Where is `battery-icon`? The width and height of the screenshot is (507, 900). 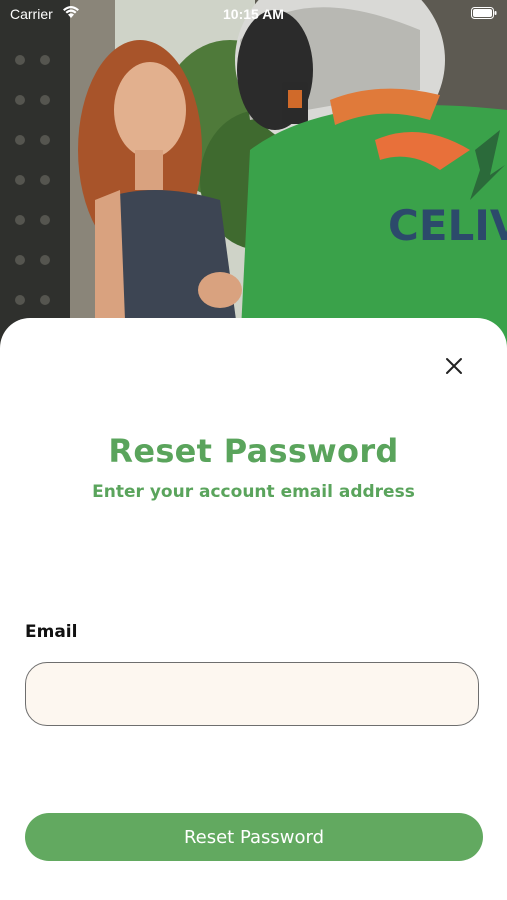
battery-icon is located at coordinates (484, 13).